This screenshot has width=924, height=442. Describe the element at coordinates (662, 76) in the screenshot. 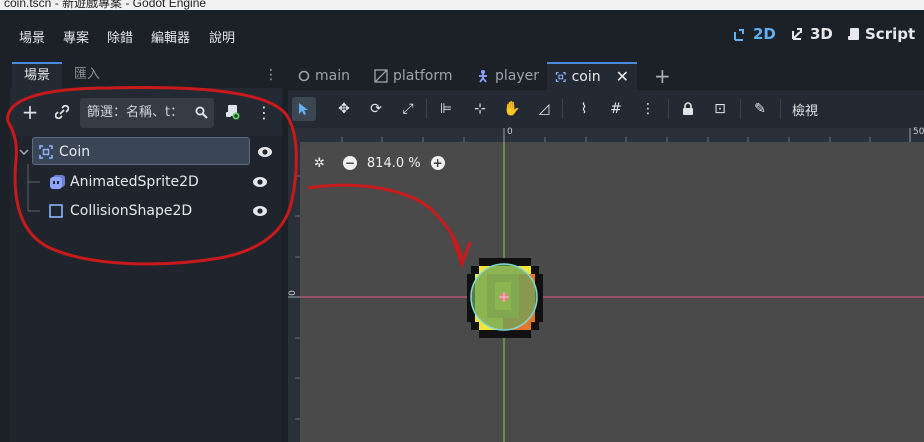

I see `new-scene-tab-icon: +` at that location.